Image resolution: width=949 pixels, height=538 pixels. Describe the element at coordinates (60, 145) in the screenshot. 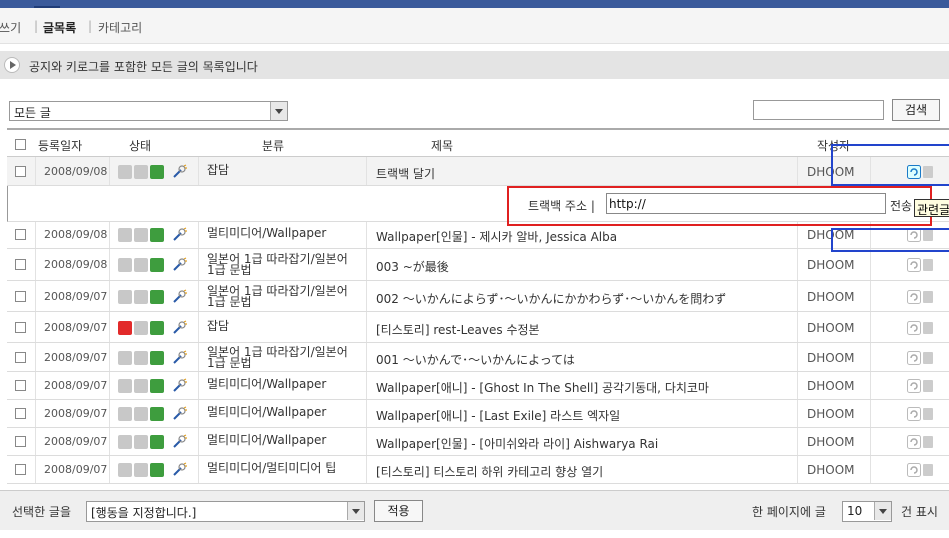

I see `col-date: 등록일자` at that location.